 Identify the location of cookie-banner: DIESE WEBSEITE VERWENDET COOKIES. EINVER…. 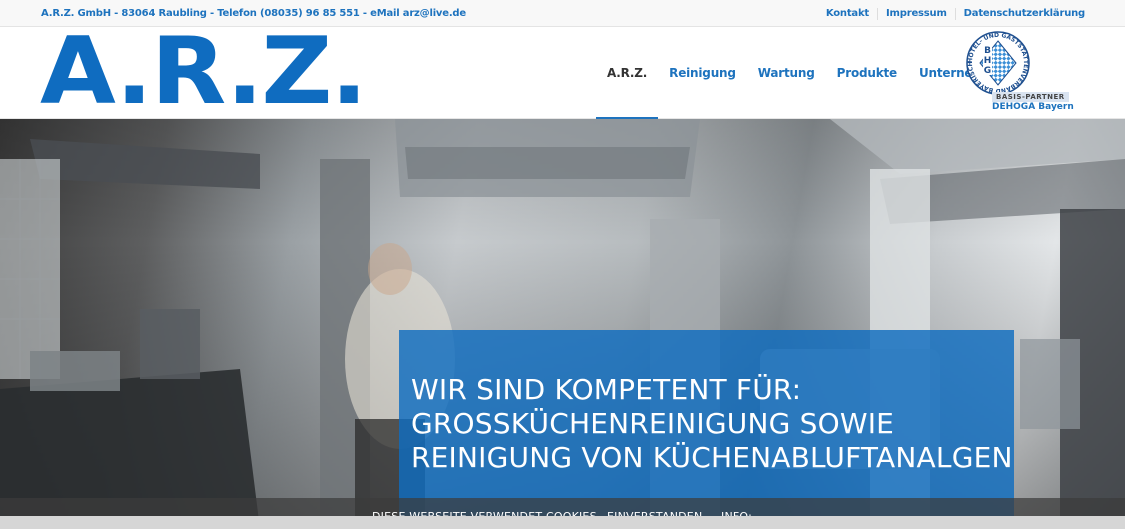
(562, 513).